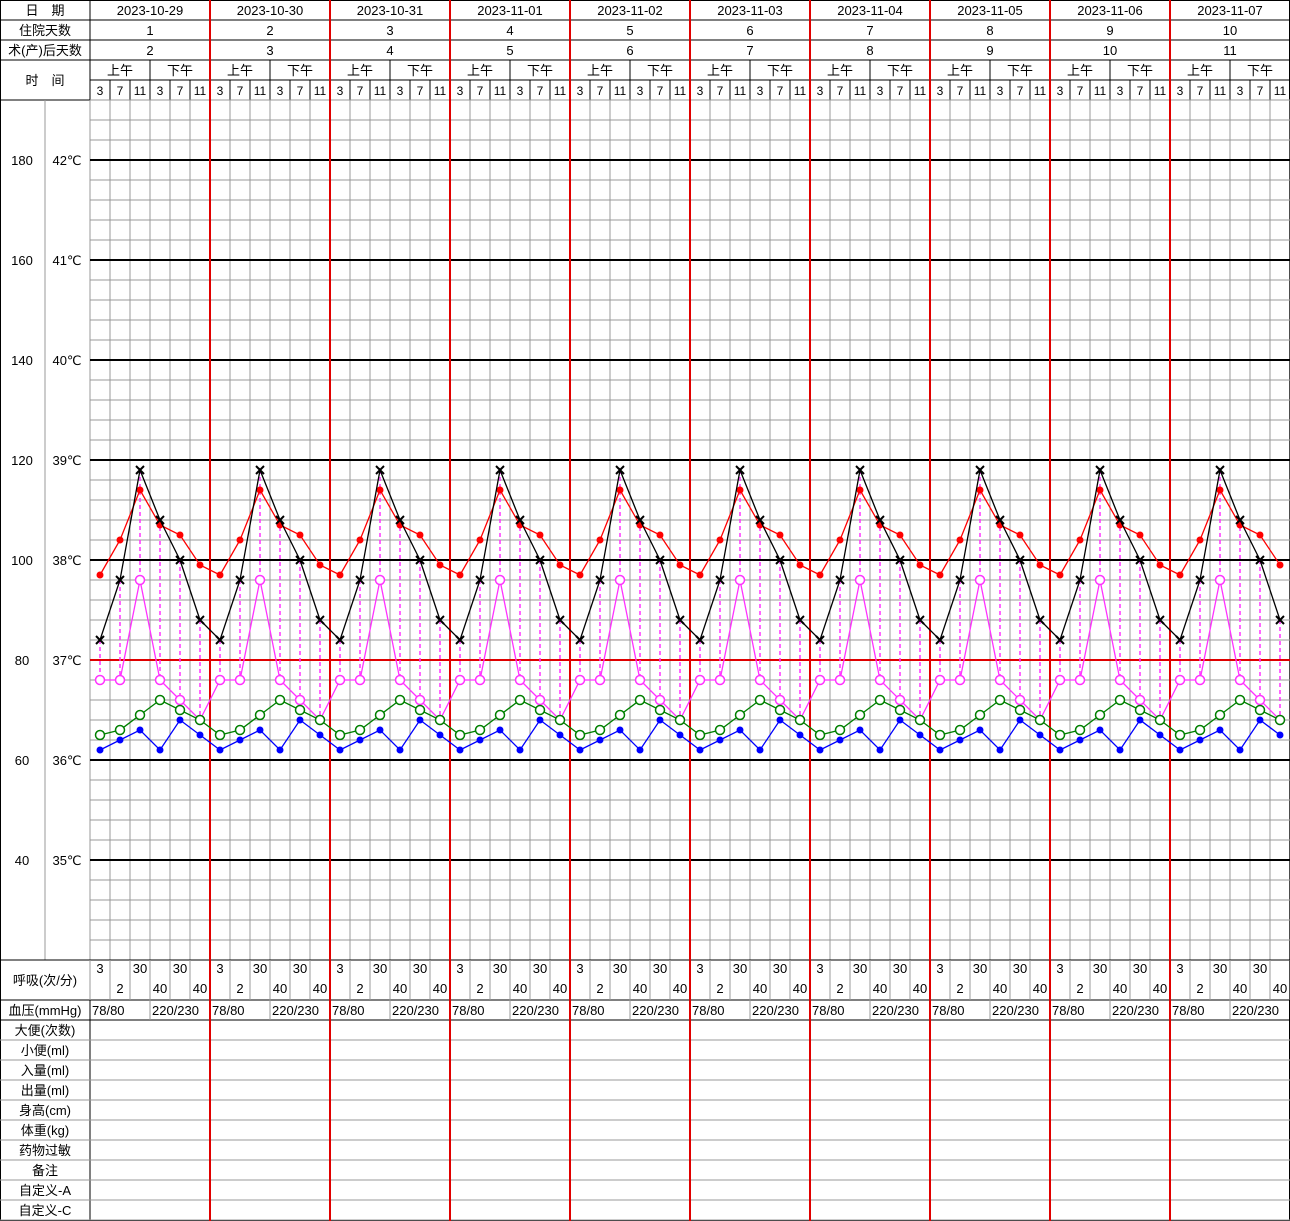 This screenshot has width=1290, height=1221. What do you see at coordinates (44, 80) in the screenshot?
I see `time-row-label: 时 间` at bounding box center [44, 80].